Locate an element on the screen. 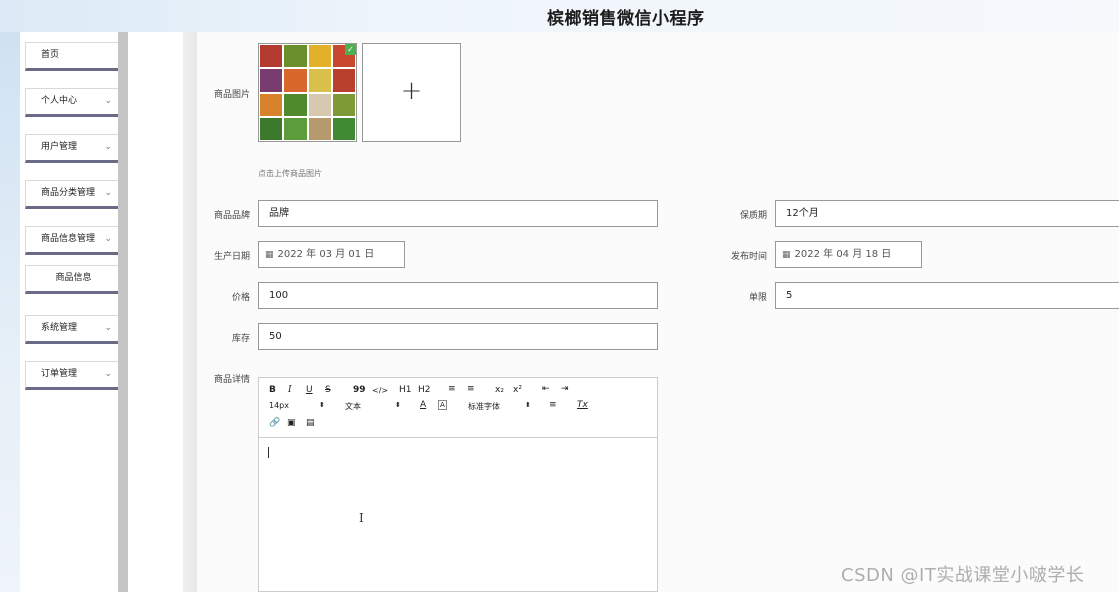  left-decor-strip is located at coordinates (10, 312).